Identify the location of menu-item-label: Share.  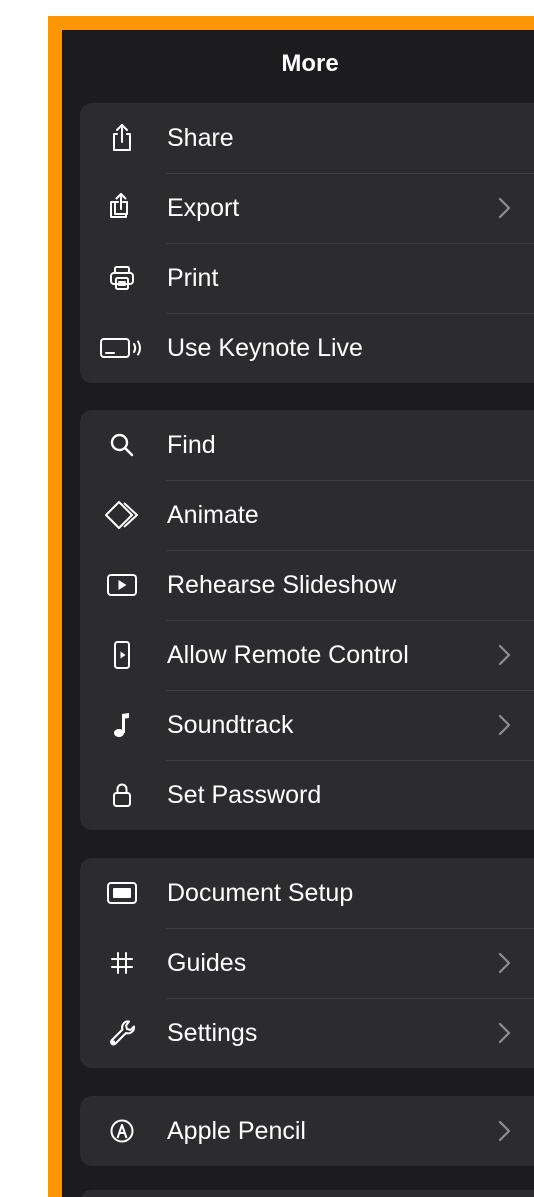
(200, 138).